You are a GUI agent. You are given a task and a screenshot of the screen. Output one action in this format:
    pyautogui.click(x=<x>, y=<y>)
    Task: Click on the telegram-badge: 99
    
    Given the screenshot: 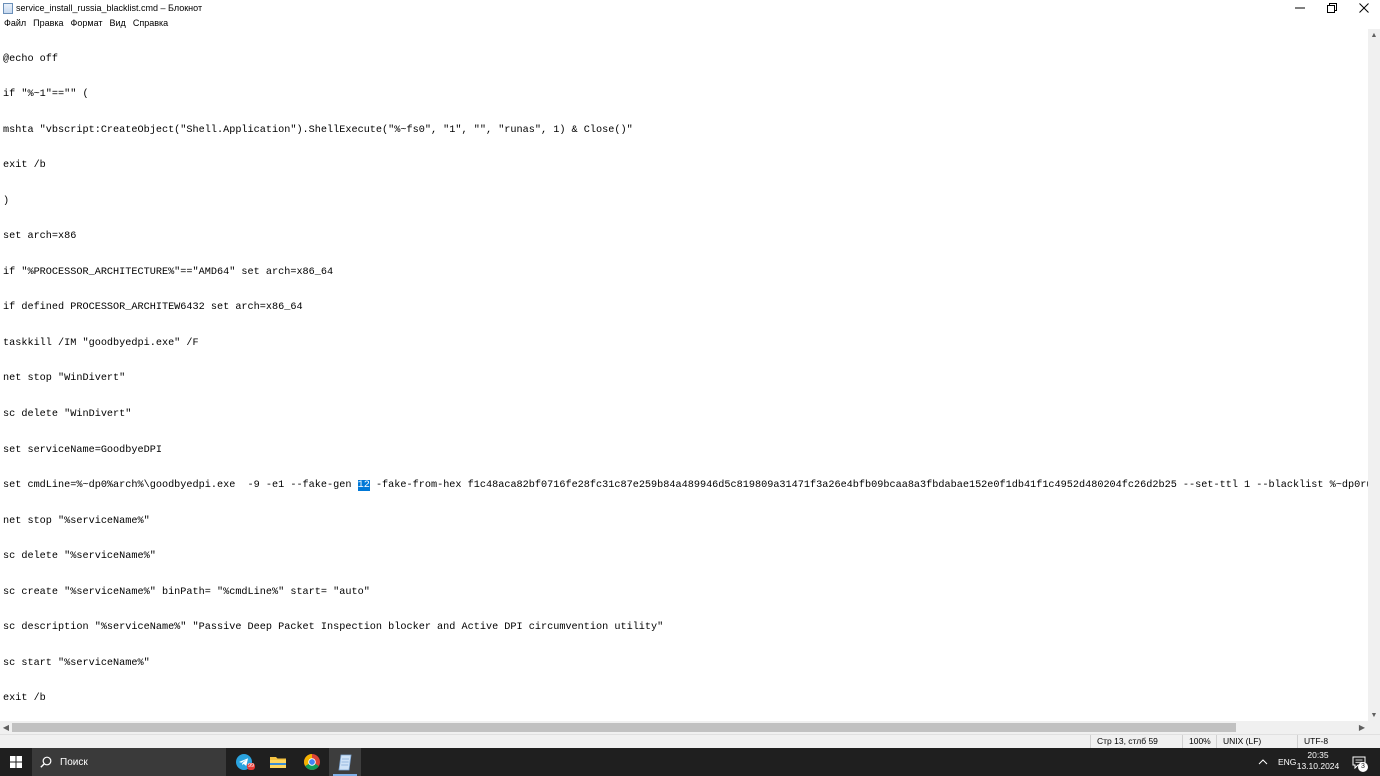 What is the action you would take?
    pyautogui.click(x=251, y=766)
    